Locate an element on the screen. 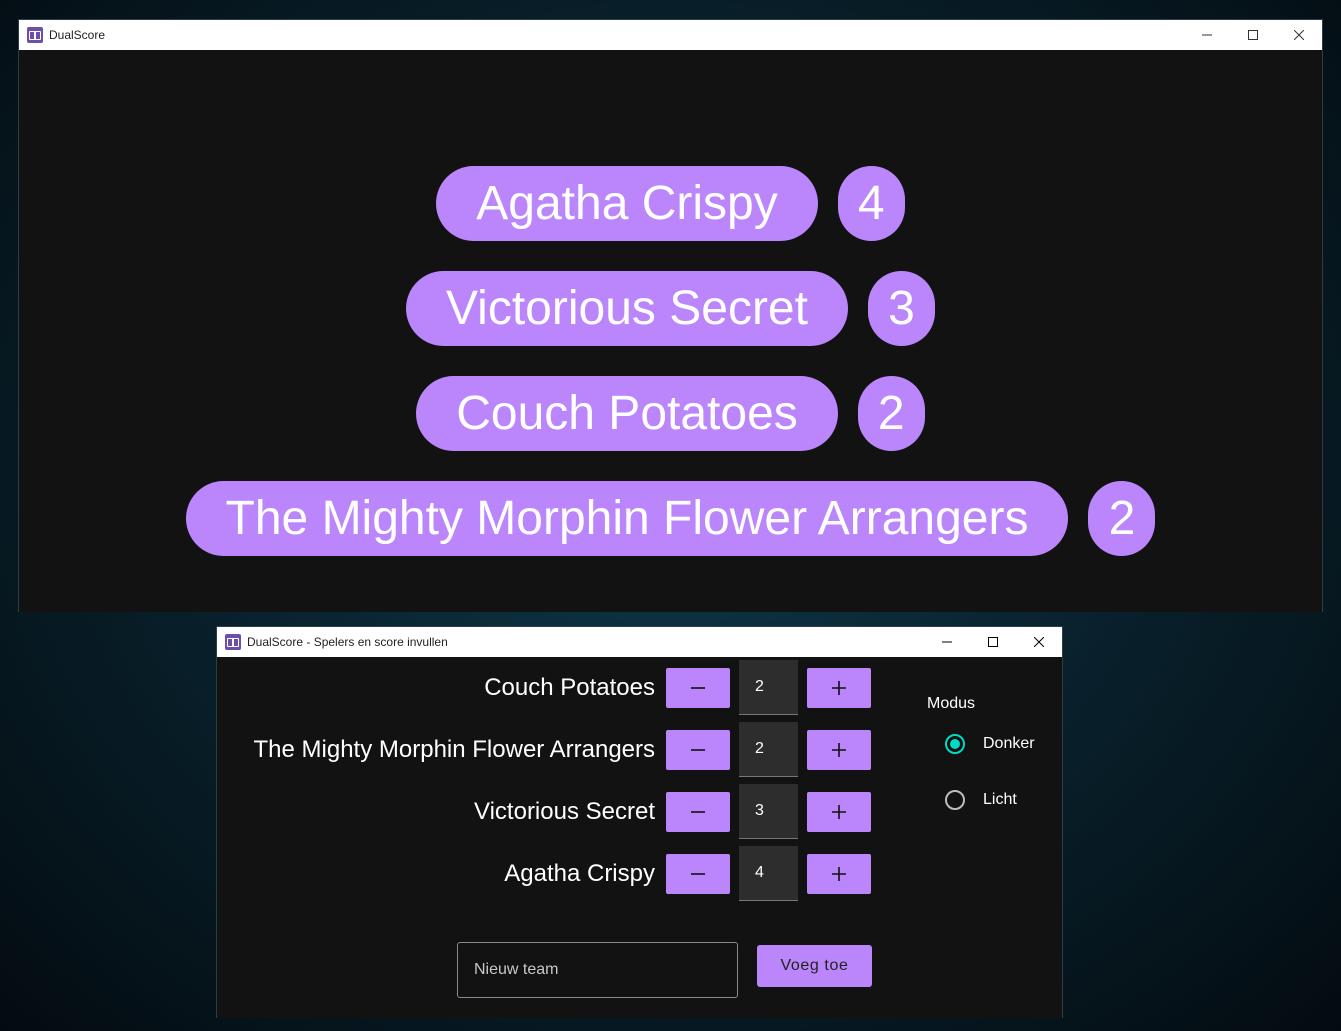 The width and height of the screenshot is (1341, 1031). team-name-pill: Victorious Secret is located at coordinates (627, 308).